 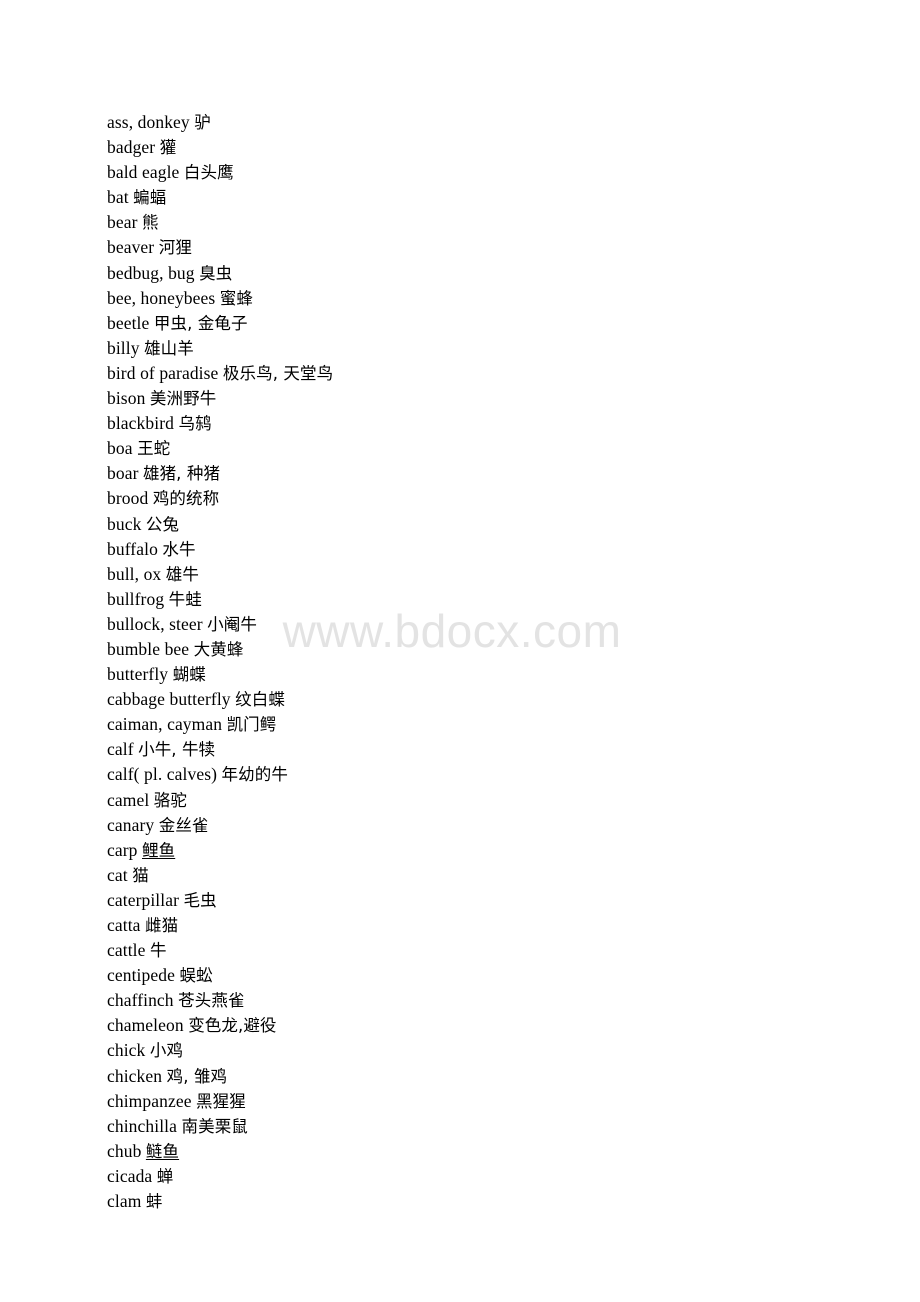 I want to click on entry-term: brood, so click(x=128, y=498).